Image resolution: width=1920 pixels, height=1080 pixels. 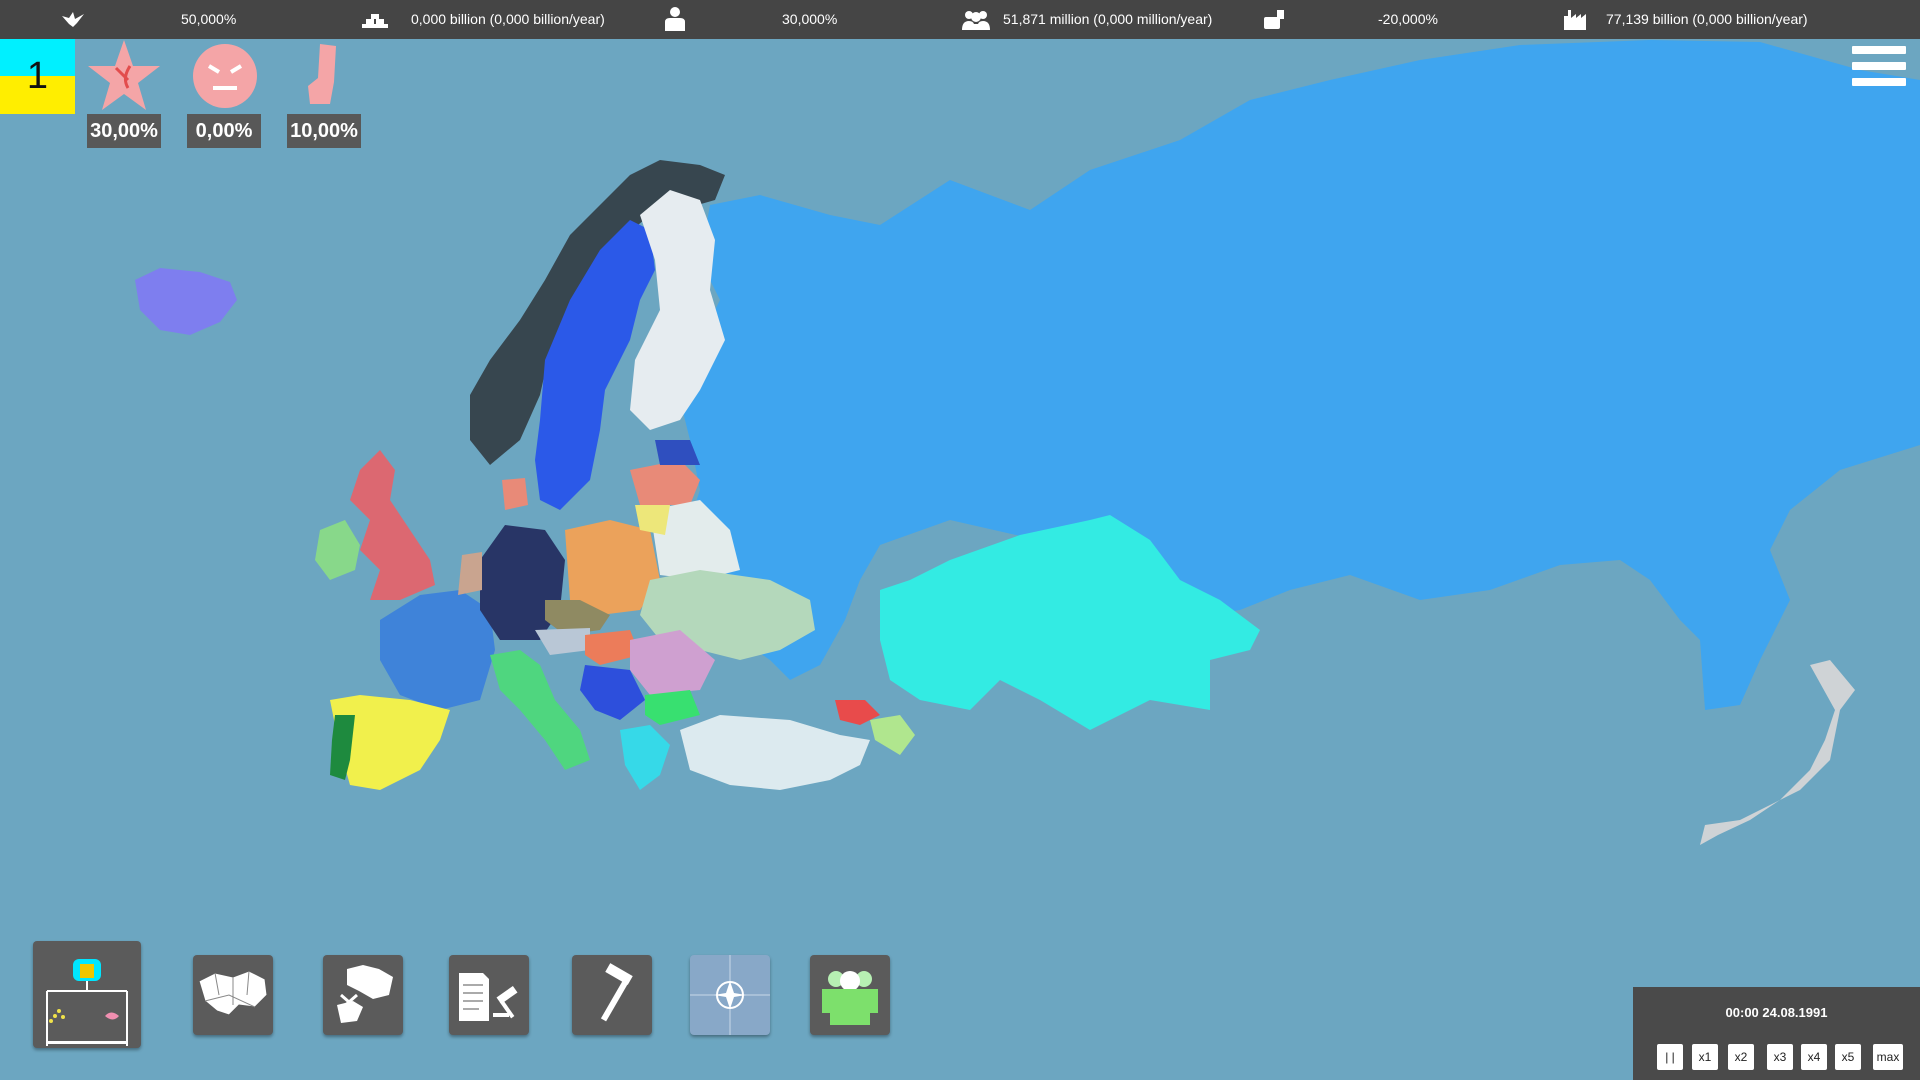 What do you see at coordinates (73, 19) in the screenshot?
I see `dove-icon` at bounding box center [73, 19].